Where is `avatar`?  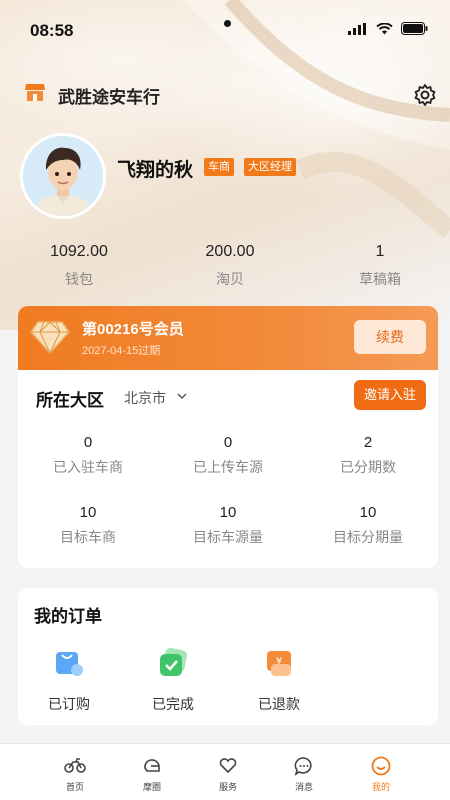 avatar is located at coordinates (63, 176).